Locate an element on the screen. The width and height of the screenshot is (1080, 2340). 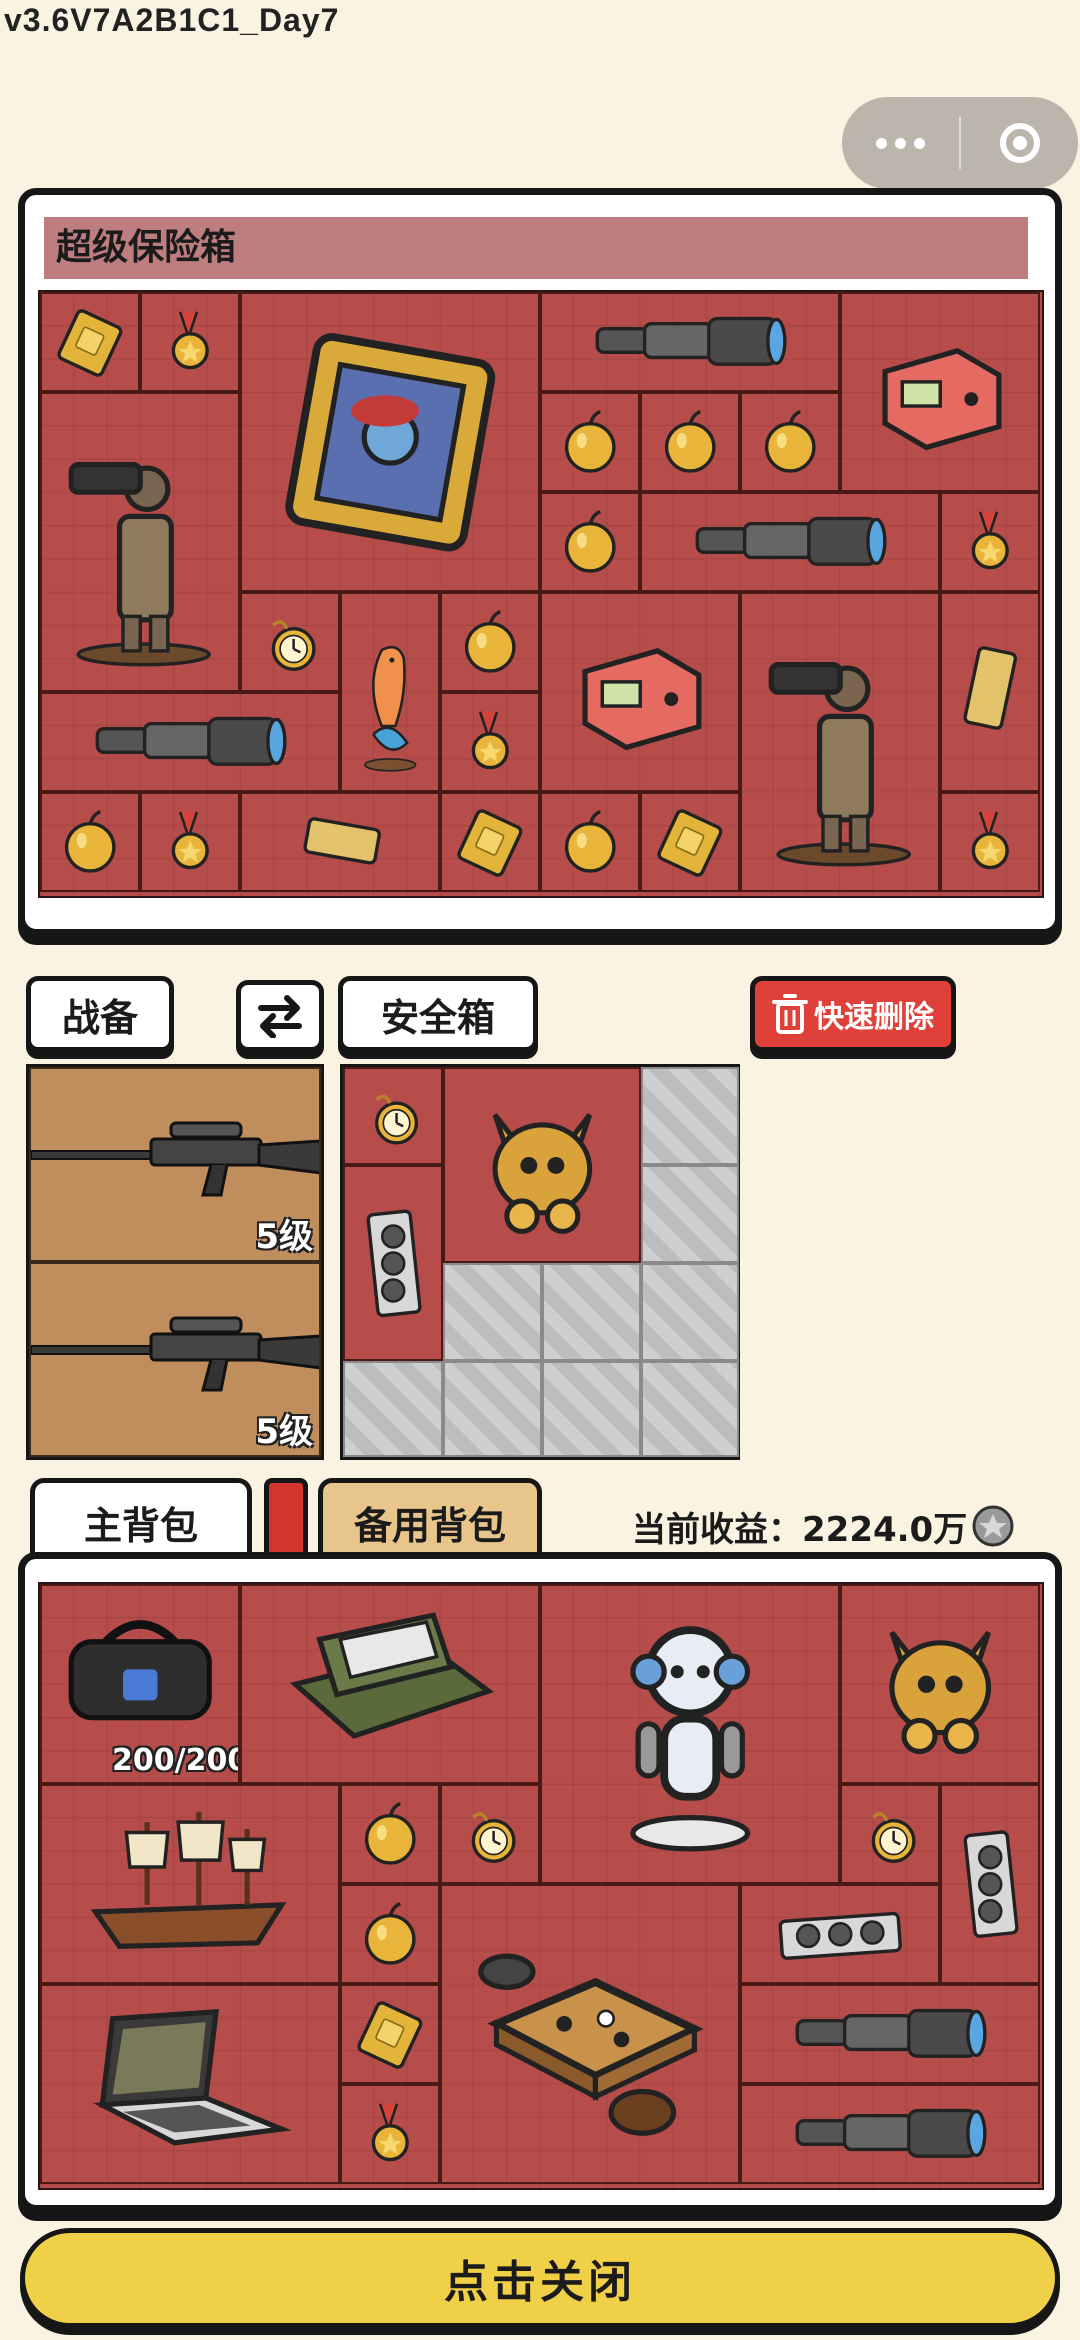
close-button: 点击关闭 is located at coordinates (540, 2278).